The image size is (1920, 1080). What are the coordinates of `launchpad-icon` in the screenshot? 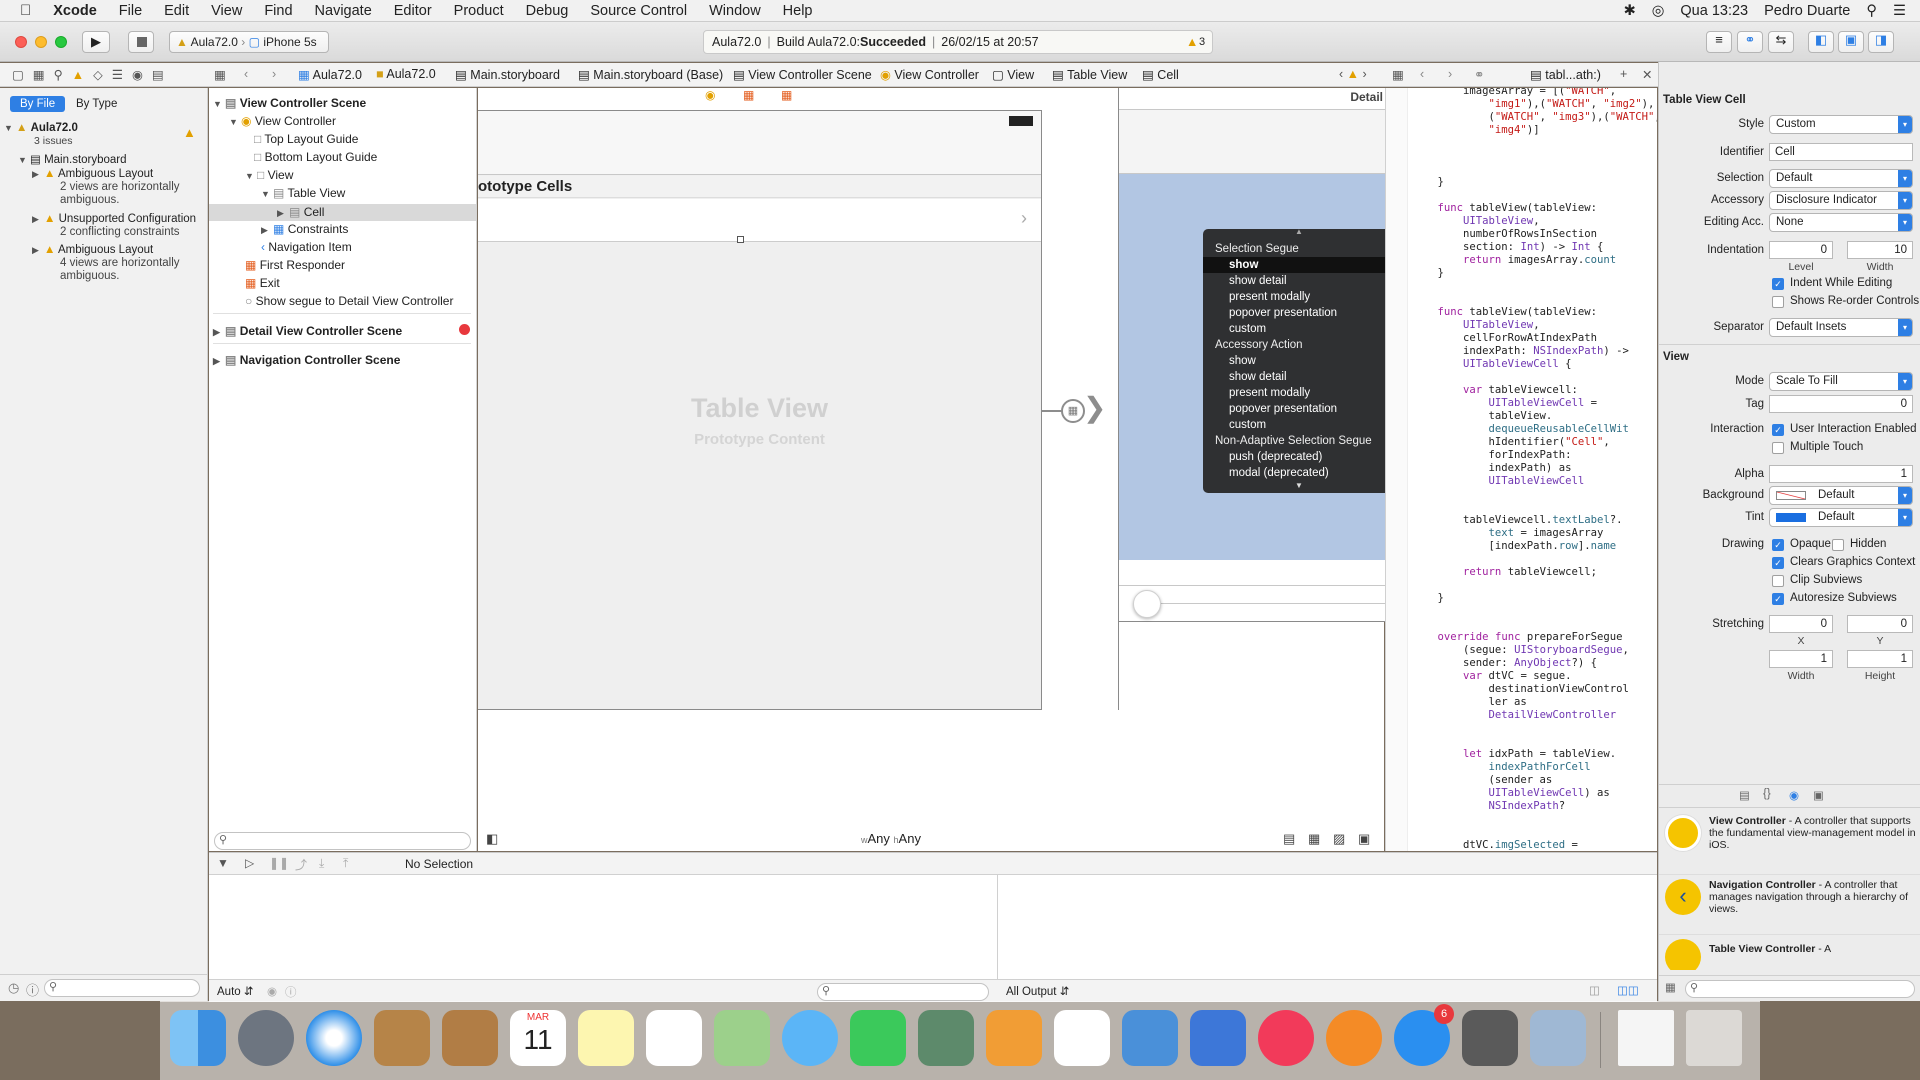 It's located at (266, 1038).